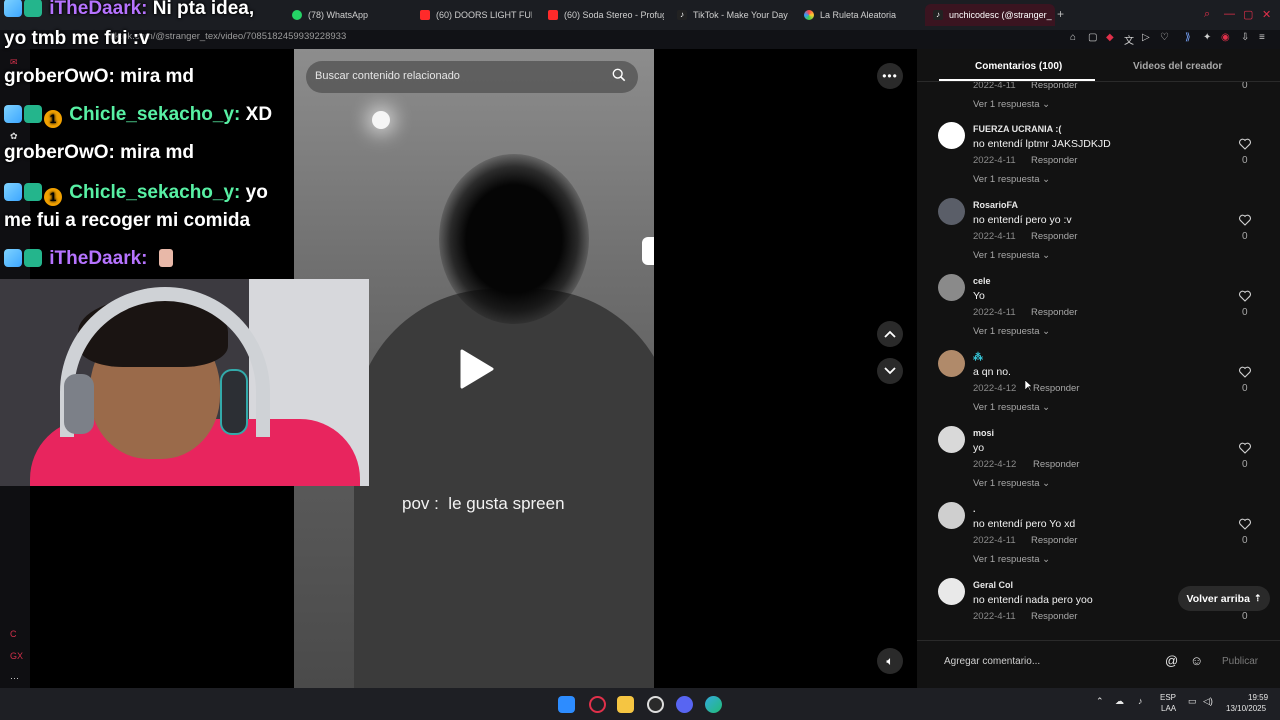 This screenshot has height=720, width=1280. I want to click on play-ext-icon: ▷, so click(1146, 37).